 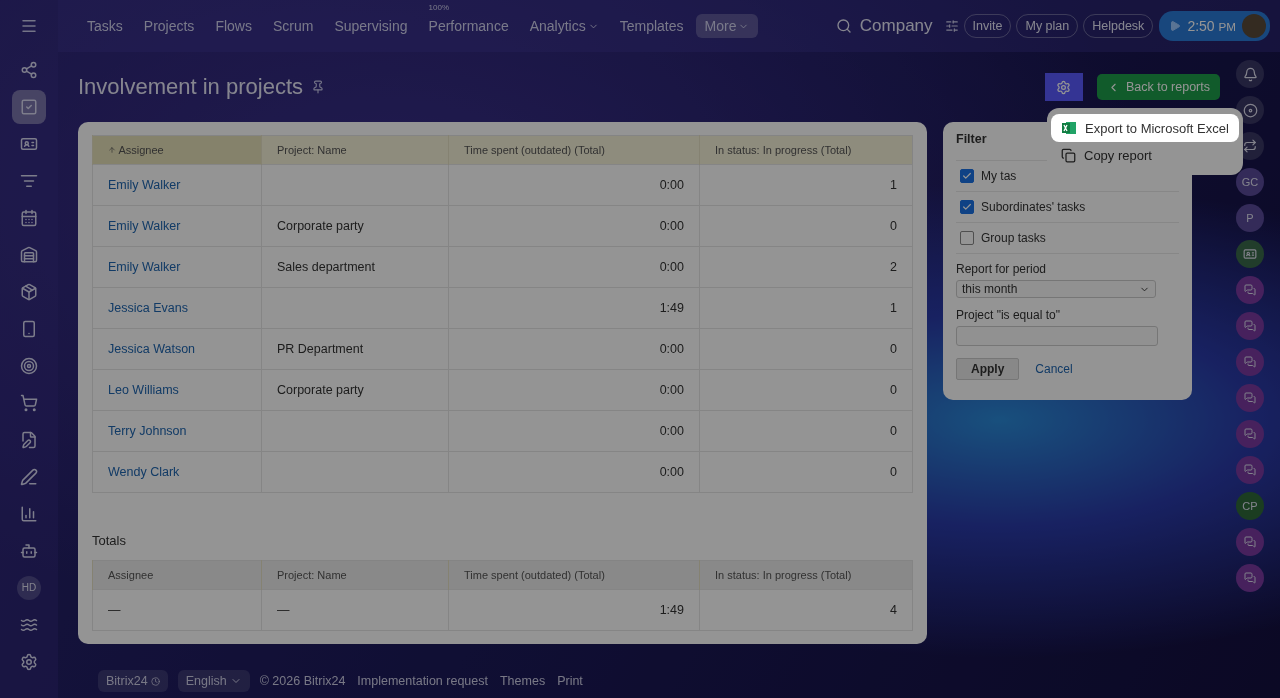 I want to click on menu-icon, so click(x=29, y=26).